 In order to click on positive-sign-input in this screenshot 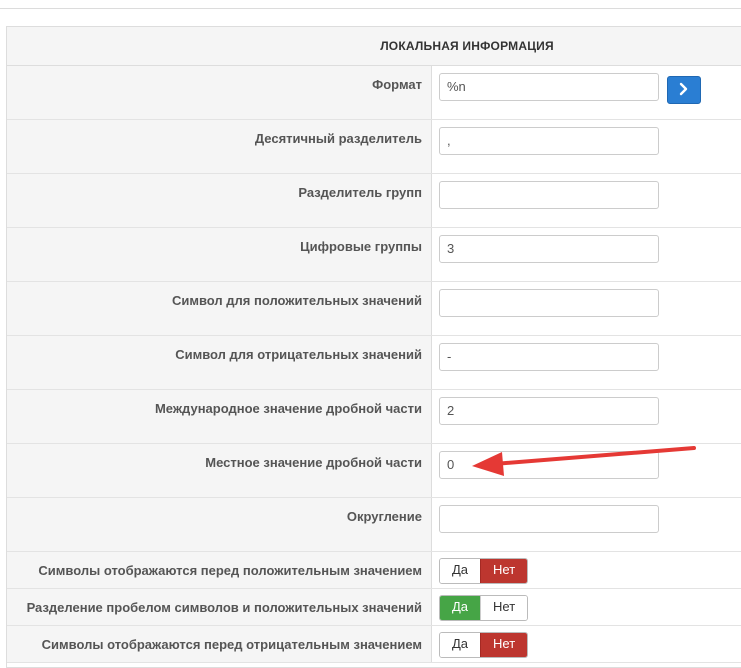, I will do `click(549, 303)`.